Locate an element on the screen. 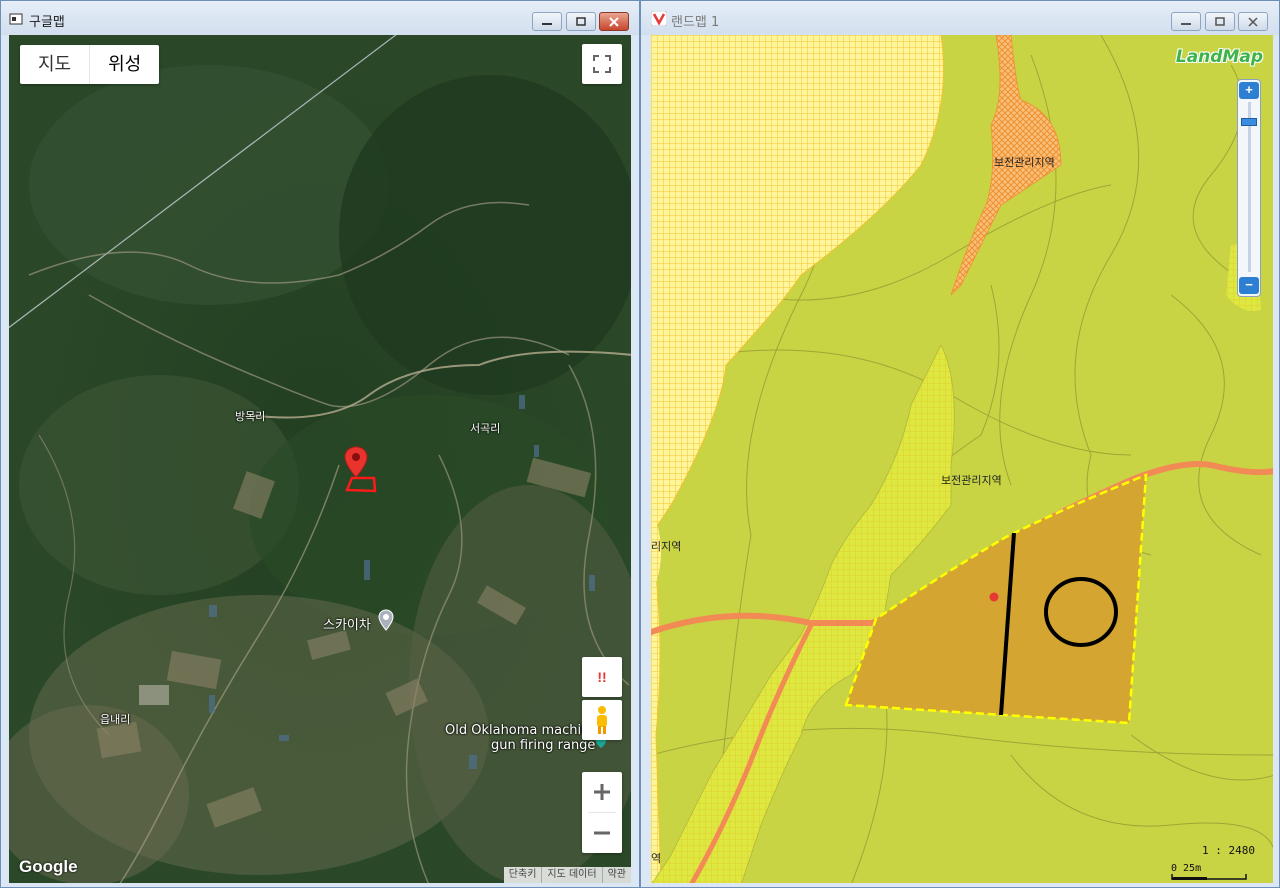 This screenshot has height=888, width=1280. fullscreen-icon is located at coordinates (602, 64).